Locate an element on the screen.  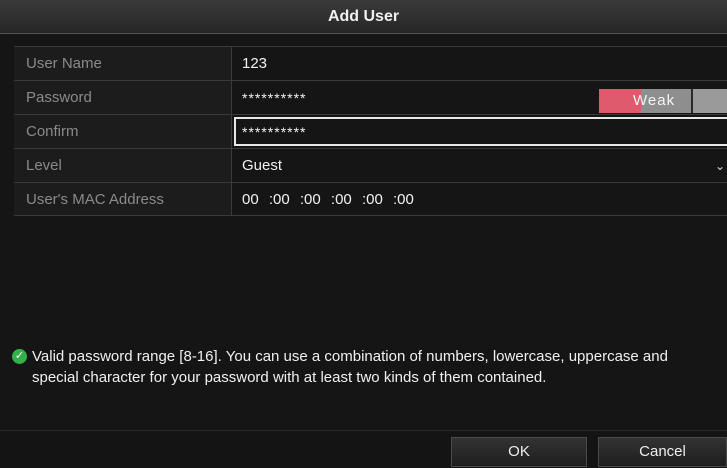
confirm-row: Confirm ********** is located at coordinates (370, 131).